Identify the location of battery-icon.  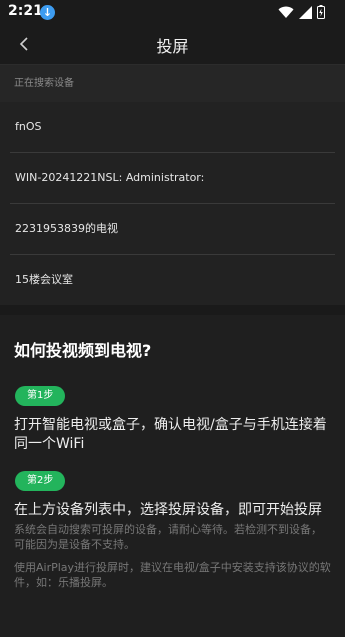
(321, 12).